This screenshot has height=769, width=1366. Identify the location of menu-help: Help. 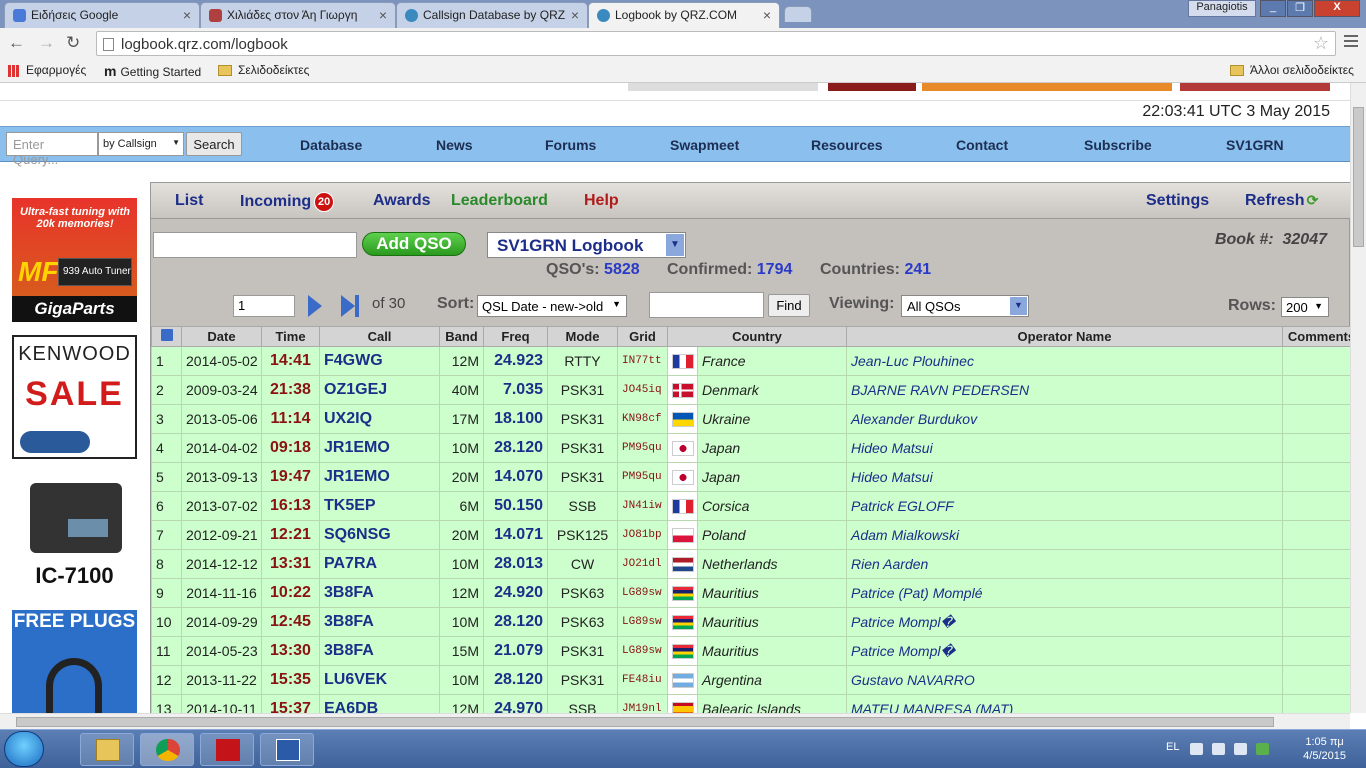
(601, 201).